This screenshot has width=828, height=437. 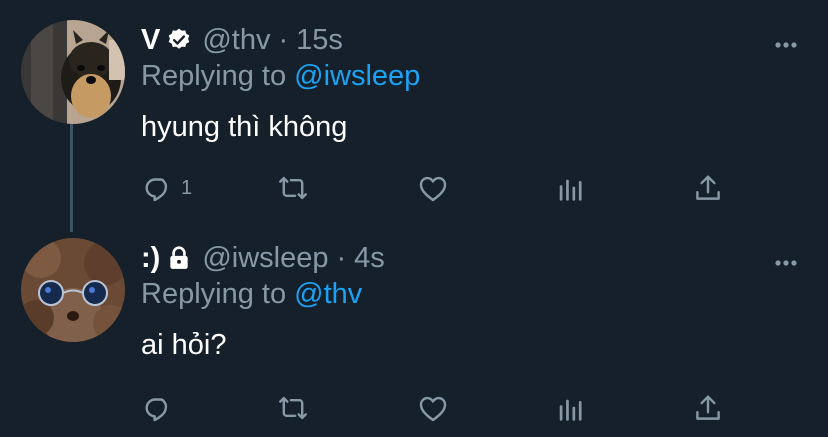 What do you see at coordinates (357, 76) in the screenshot?
I see `replying-to-mention: @iwsleep` at bounding box center [357, 76].